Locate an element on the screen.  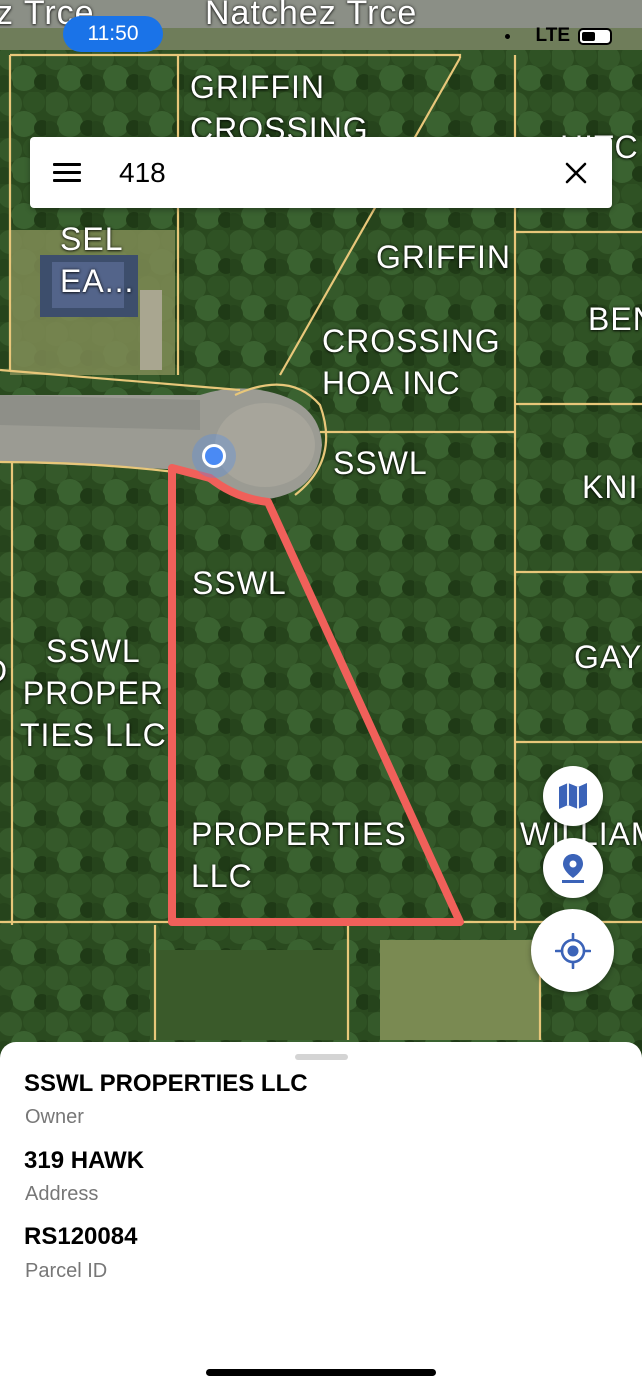
parcel-label: GRIFFIN is located at coordinates (443, 257).